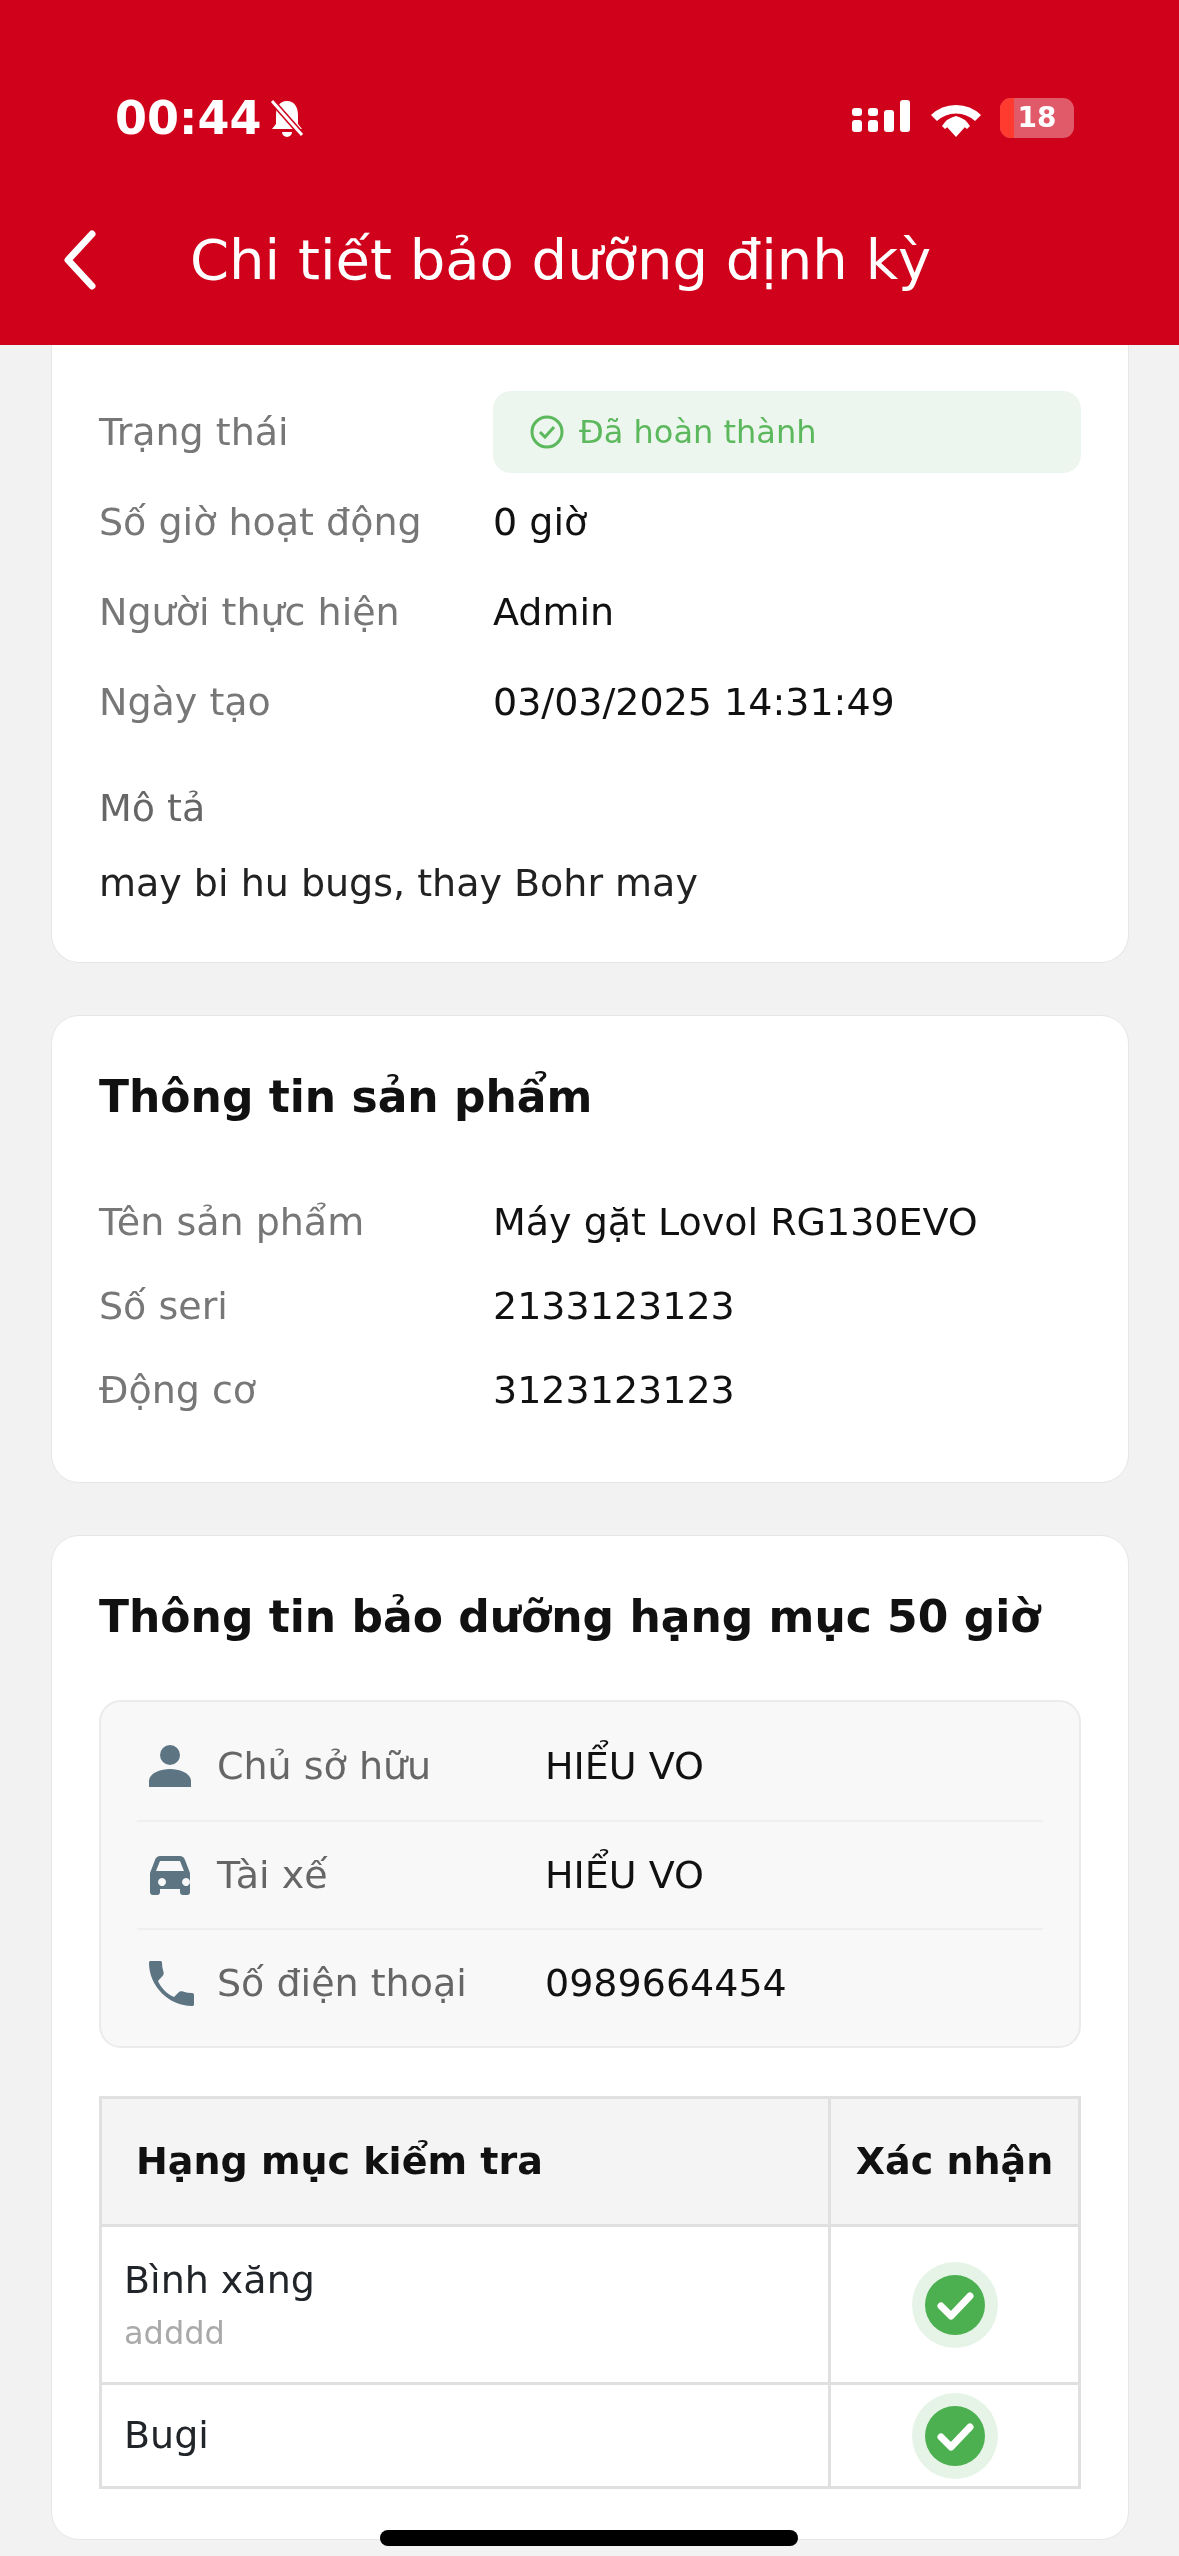  Describe the element at coordinates (342, 1983) in the screenshot. I see `field-label: Số điện thoại` at that location.